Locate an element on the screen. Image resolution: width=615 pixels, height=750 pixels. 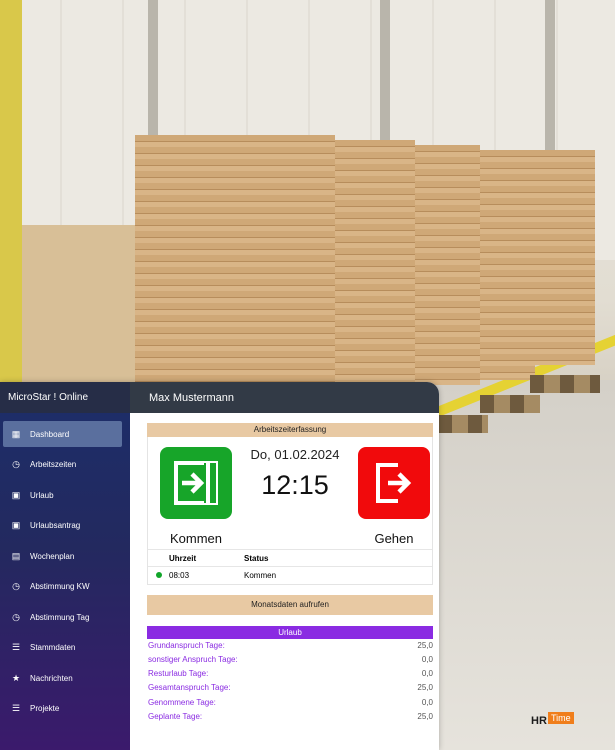
sidebar-item-nachrichten: ★ Nachrichten is located at coordinates (62, 678).